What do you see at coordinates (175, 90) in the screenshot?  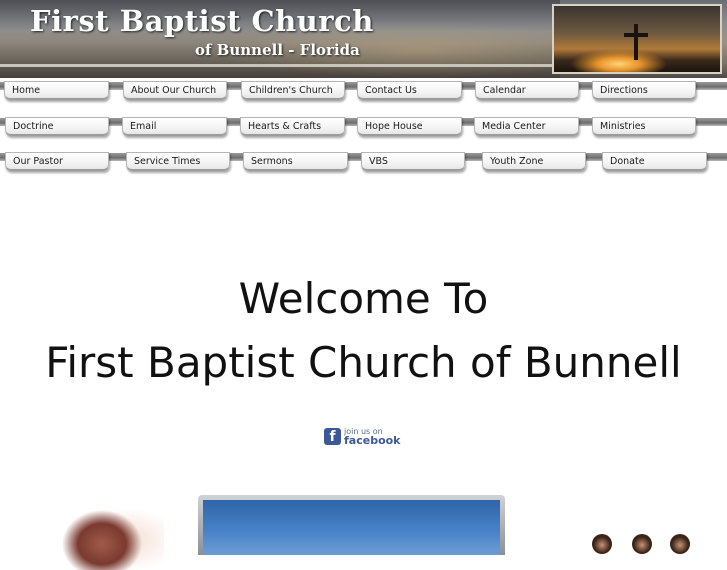 I see `nav-about-our-church: About Our Church` at bounding box center [175, 90].